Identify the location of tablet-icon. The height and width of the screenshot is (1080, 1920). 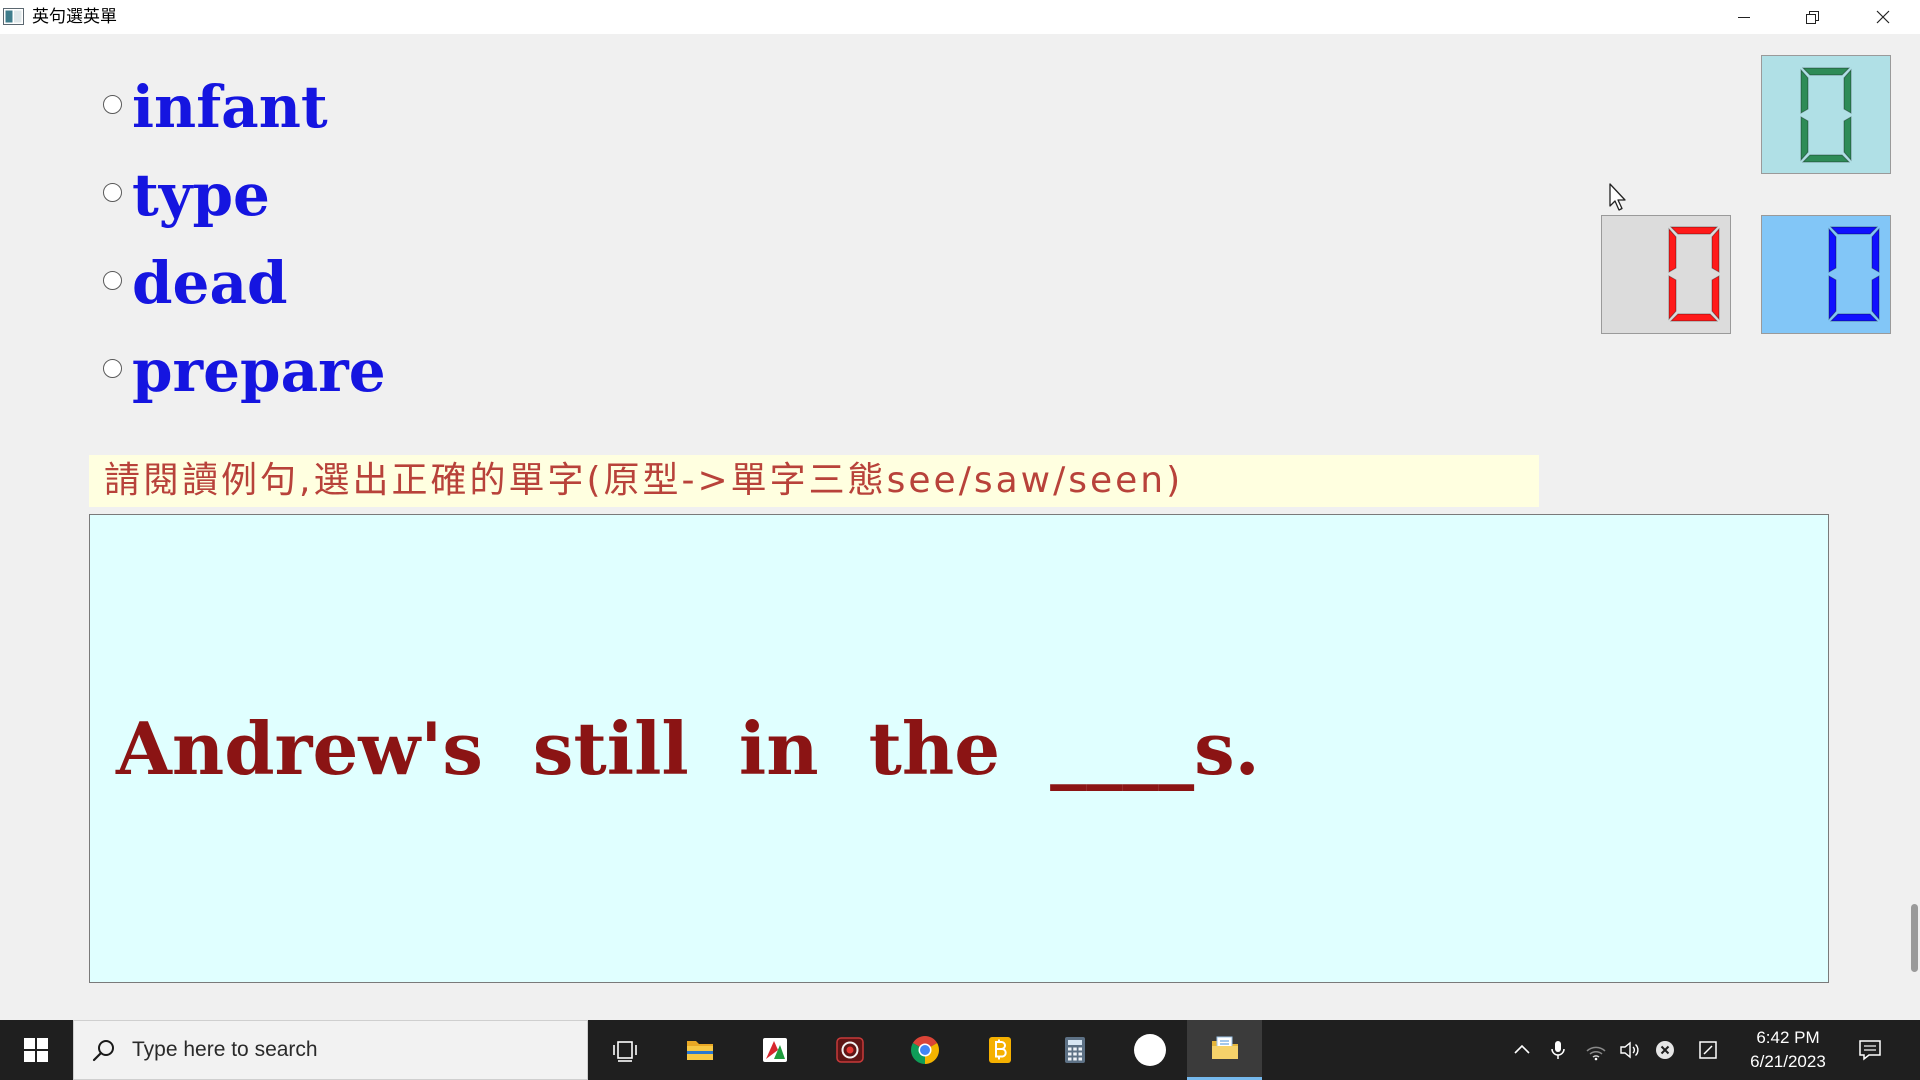
(1708, 1050).